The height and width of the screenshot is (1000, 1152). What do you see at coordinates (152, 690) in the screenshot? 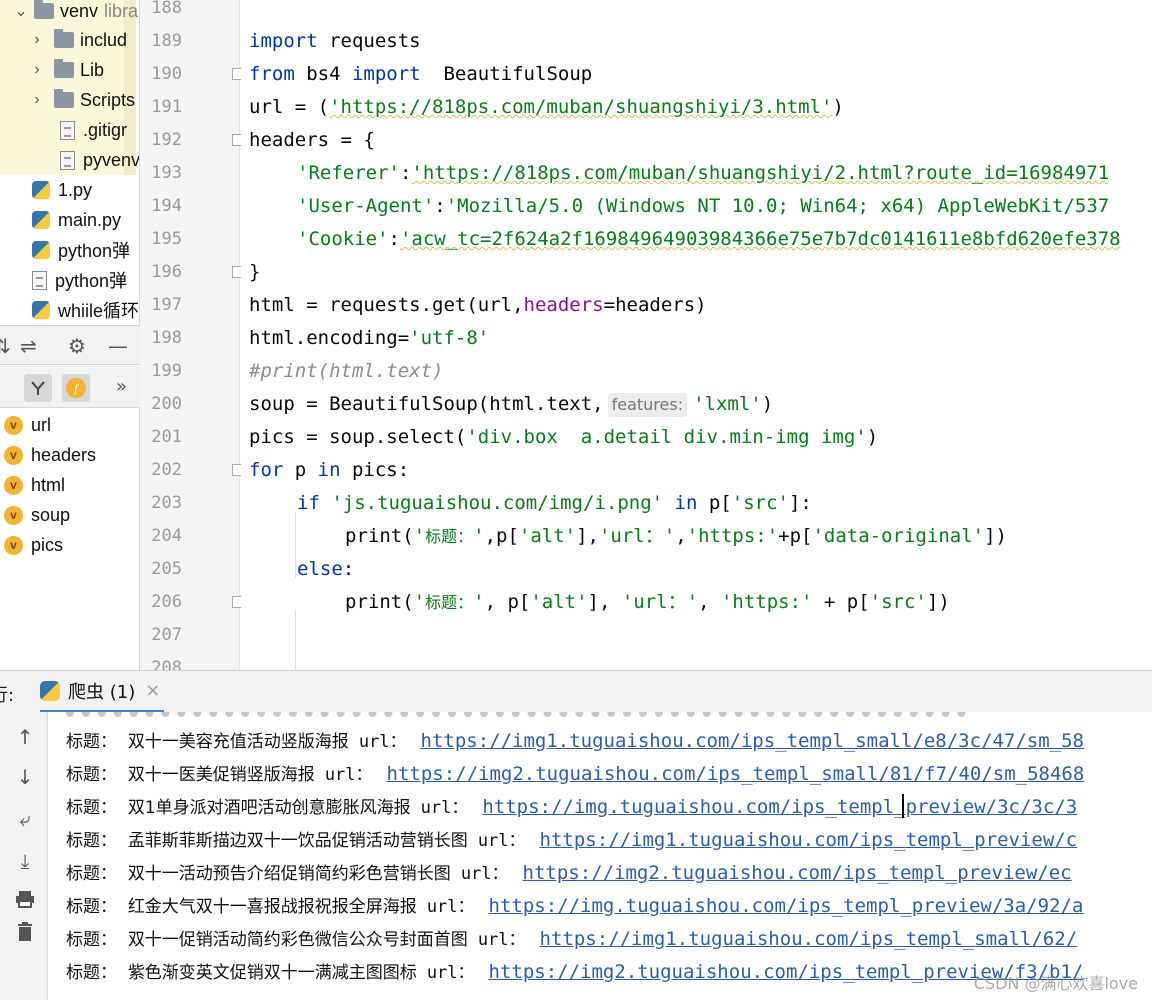
I see `close-icon: ×` at bounding box center [152, 690].